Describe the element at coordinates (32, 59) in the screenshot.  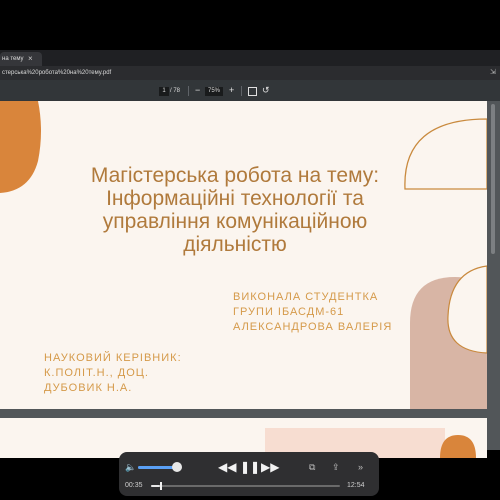
I see `tab-close-icon: ×` at that location.